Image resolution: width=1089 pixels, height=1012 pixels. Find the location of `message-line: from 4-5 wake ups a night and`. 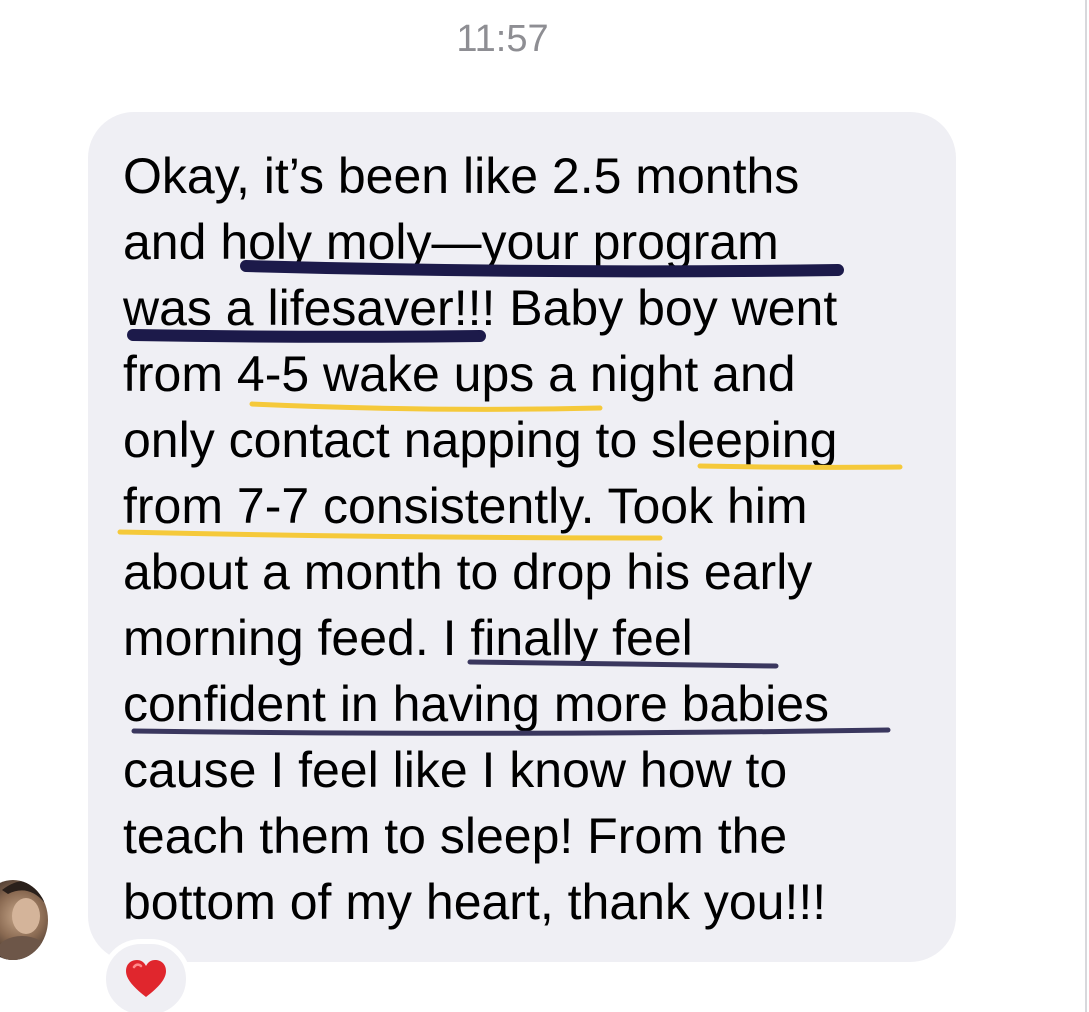

message-line: from 4-5 wake ups a night and is located at coordinates (459, 374).